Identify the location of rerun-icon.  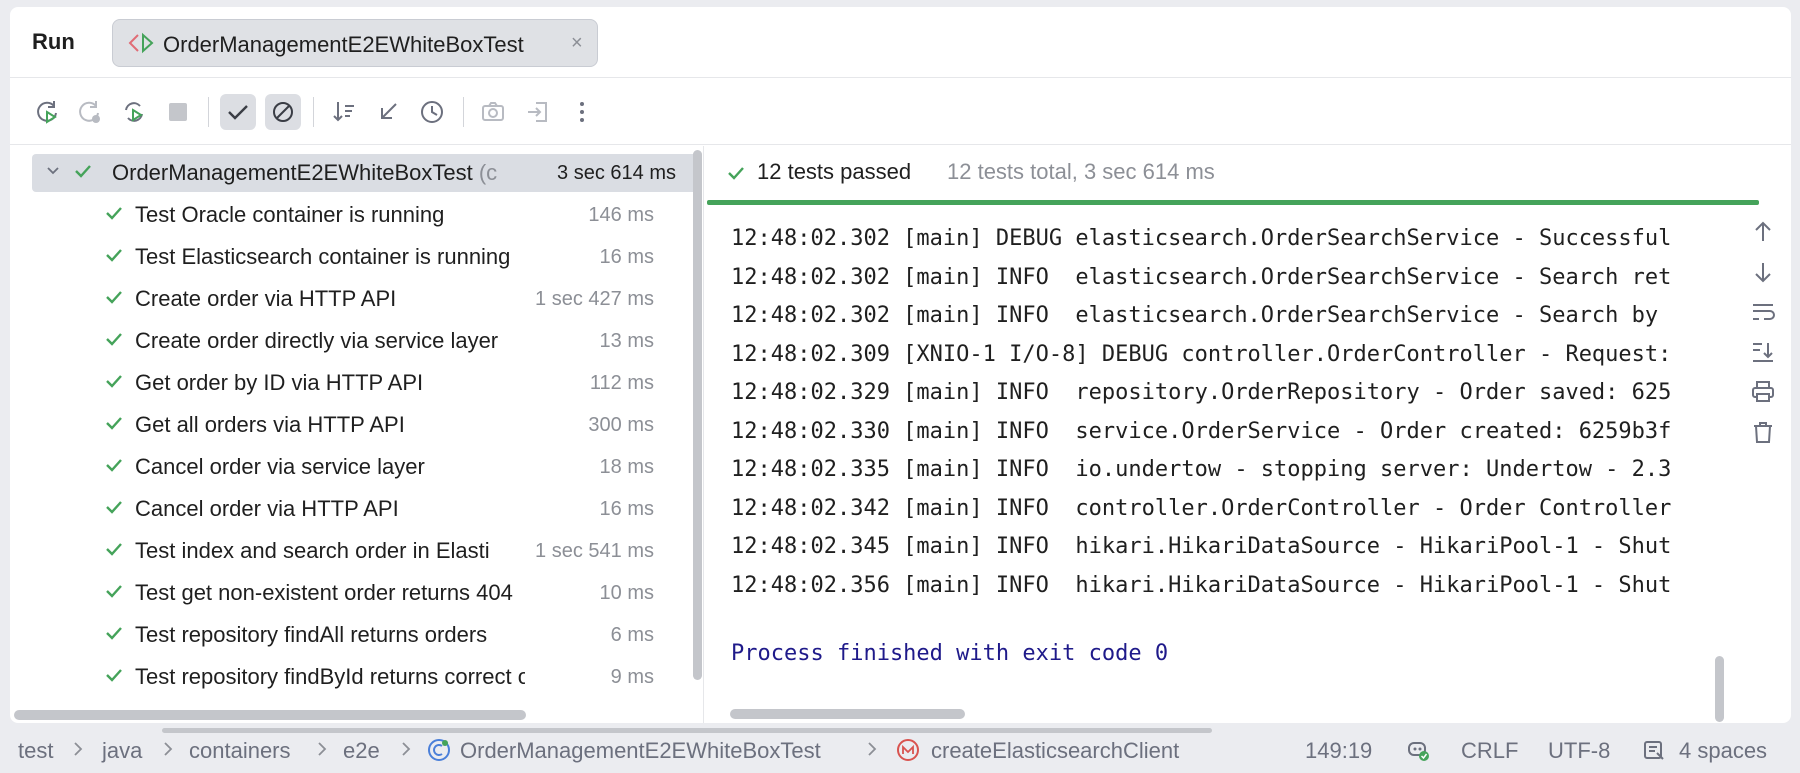
(48, 112).